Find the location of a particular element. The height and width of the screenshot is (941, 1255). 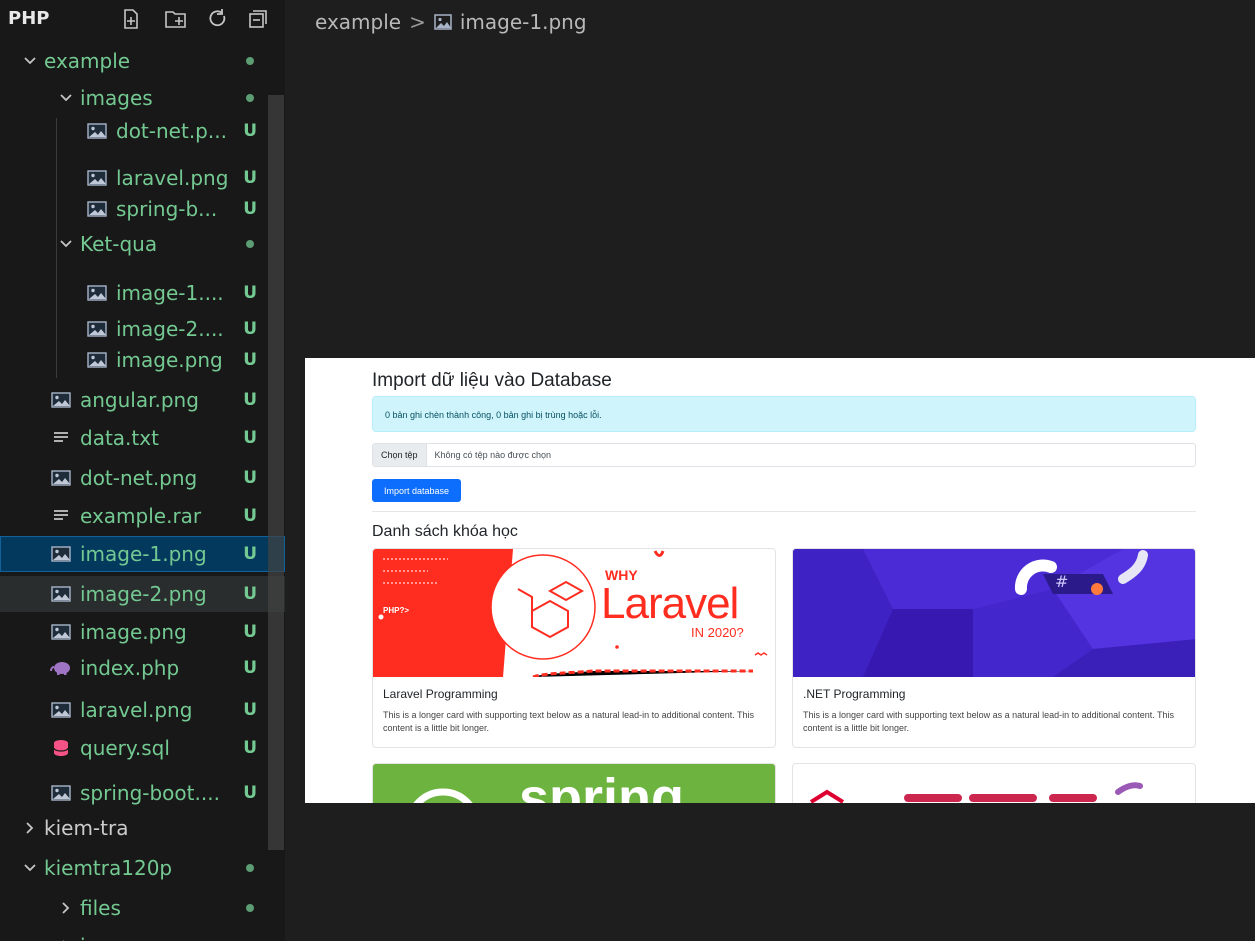

tree-file-query-sql: query.sql U is located at coordinates (142, 748).